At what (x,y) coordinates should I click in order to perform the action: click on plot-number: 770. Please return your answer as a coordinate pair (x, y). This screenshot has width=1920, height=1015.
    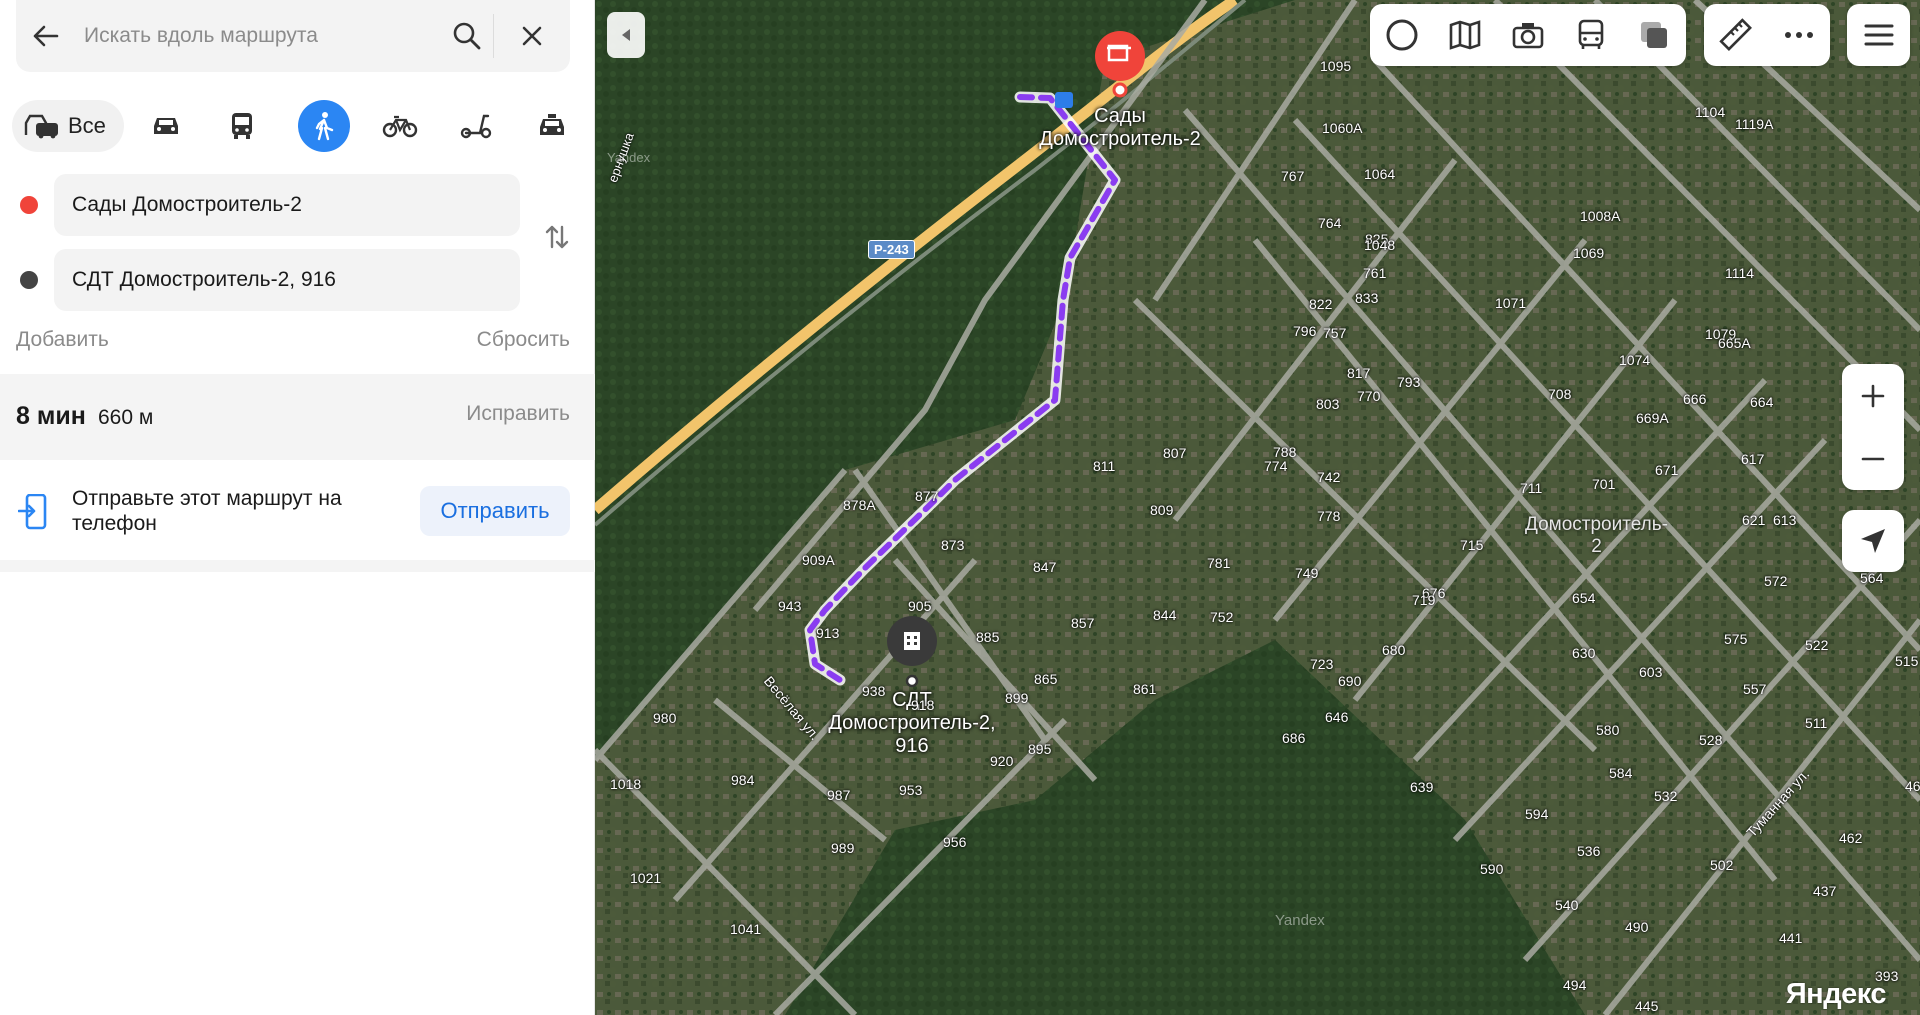
    Looking at the image, I should click on (1369, 396).